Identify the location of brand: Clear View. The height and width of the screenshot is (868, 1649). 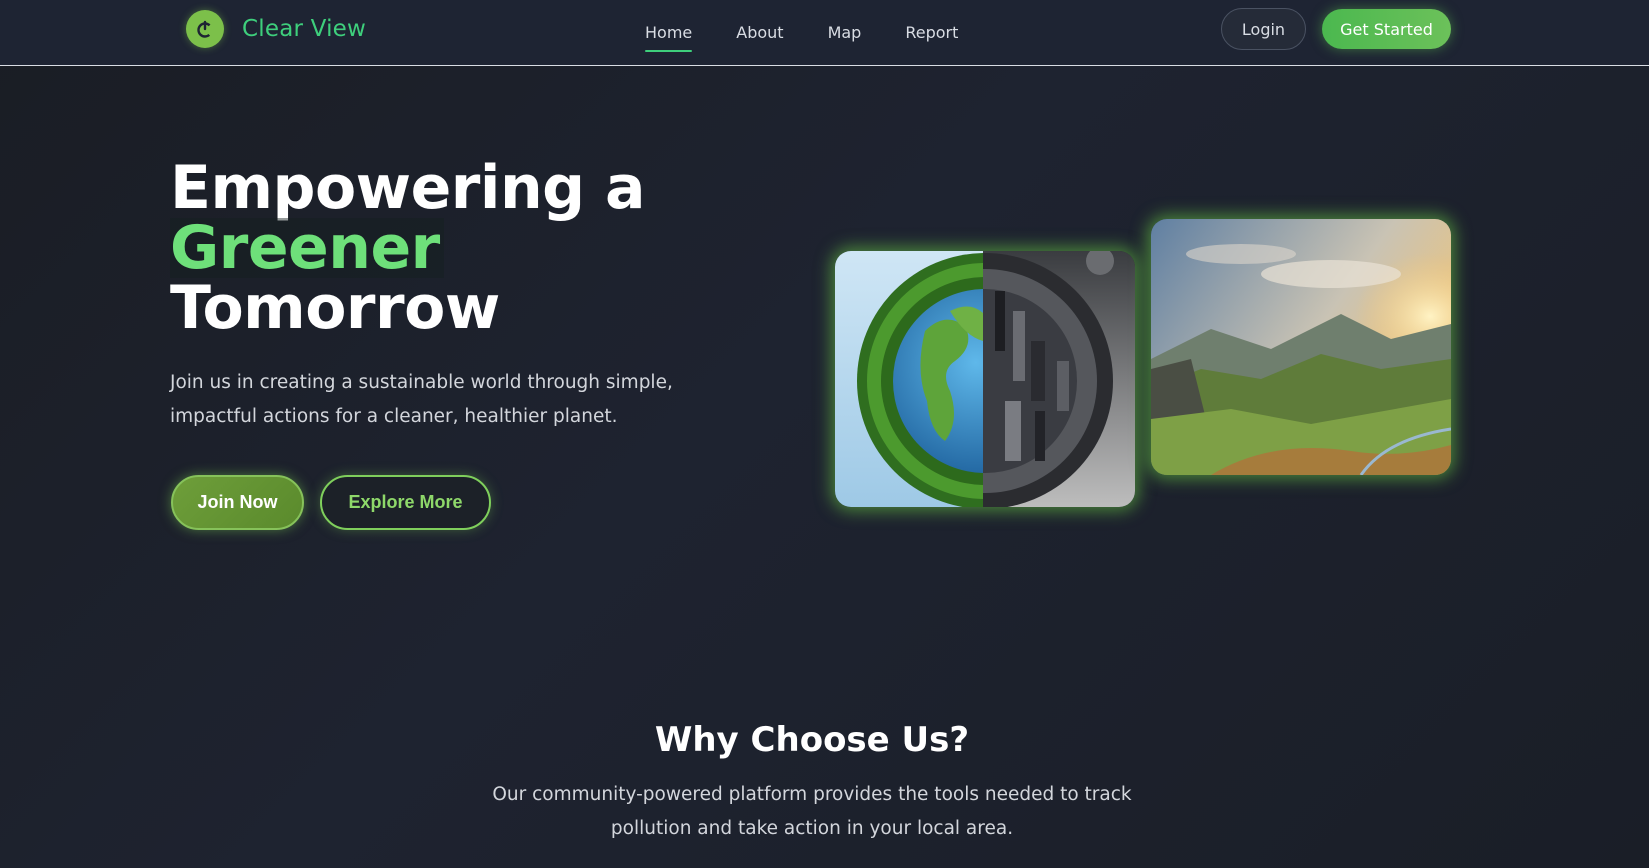
(276, 29).